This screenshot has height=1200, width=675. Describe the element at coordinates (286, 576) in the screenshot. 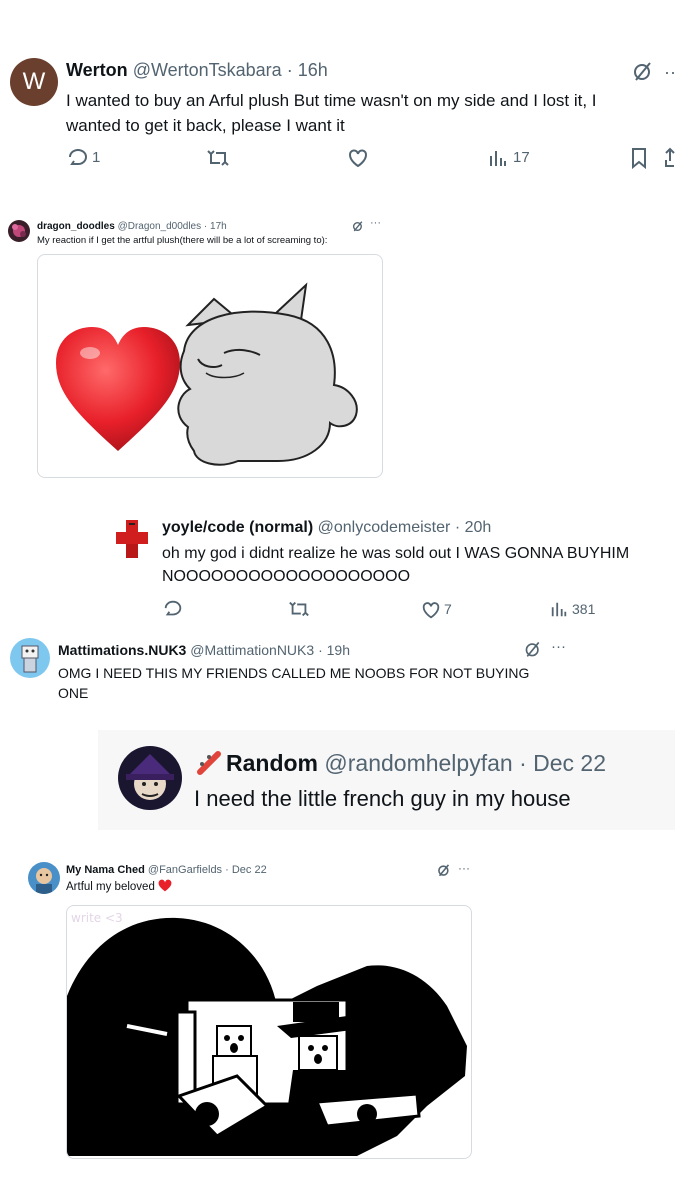

I see `tweet-text-line-2: NOOOOOOOOOOOOOOOOOOO` at that location.